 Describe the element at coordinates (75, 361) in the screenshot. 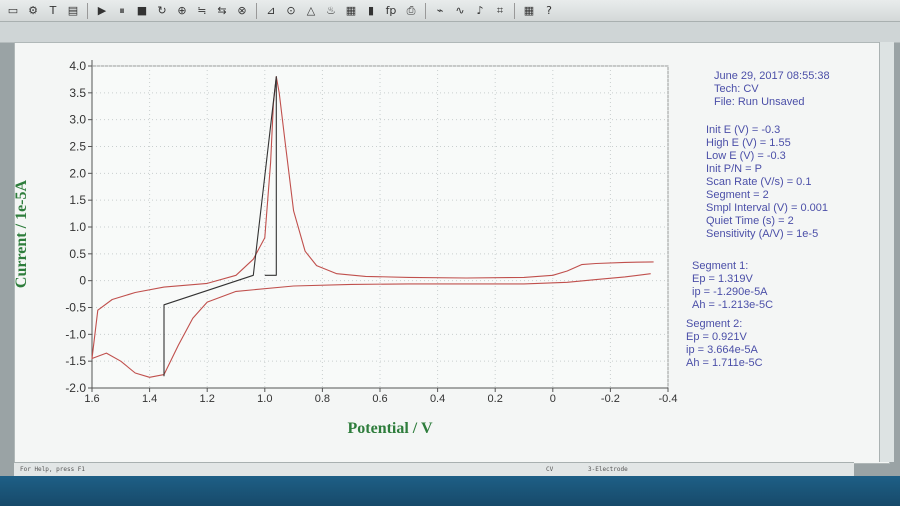

I see `y-tick-label: -1.5` at that location.